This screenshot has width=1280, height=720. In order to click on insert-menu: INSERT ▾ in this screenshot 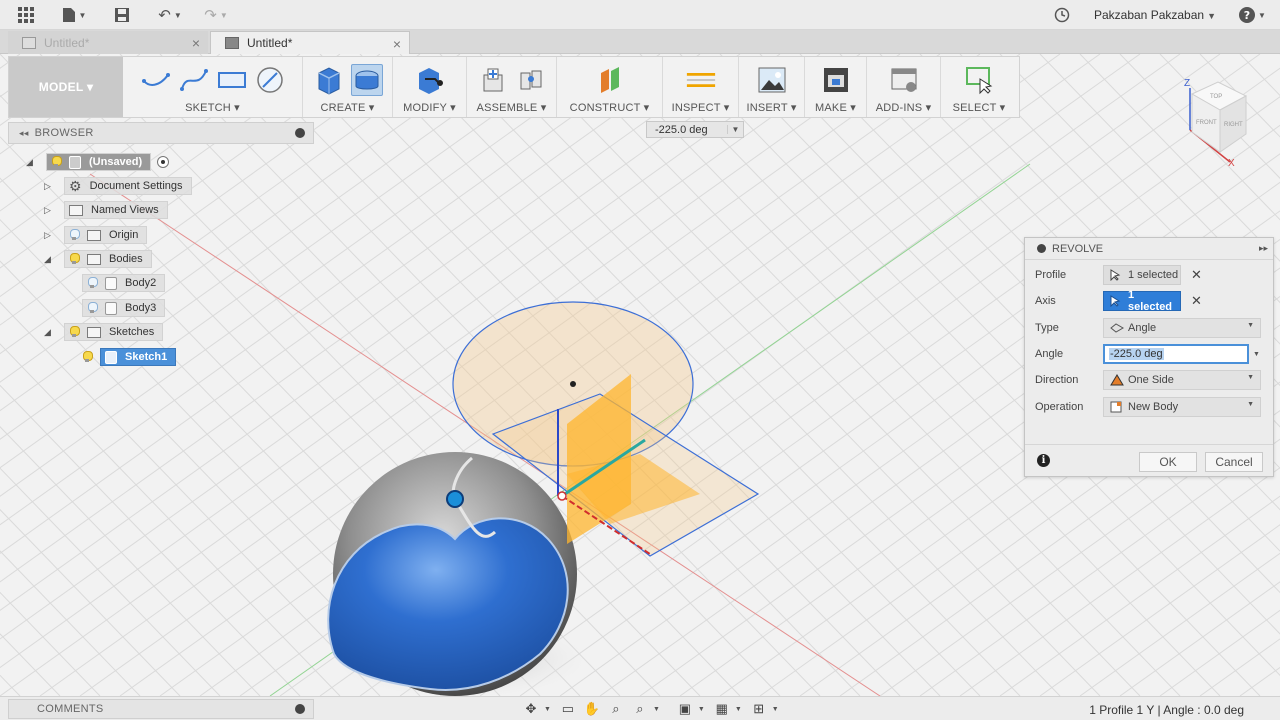, I will do `click(771, 107)`.